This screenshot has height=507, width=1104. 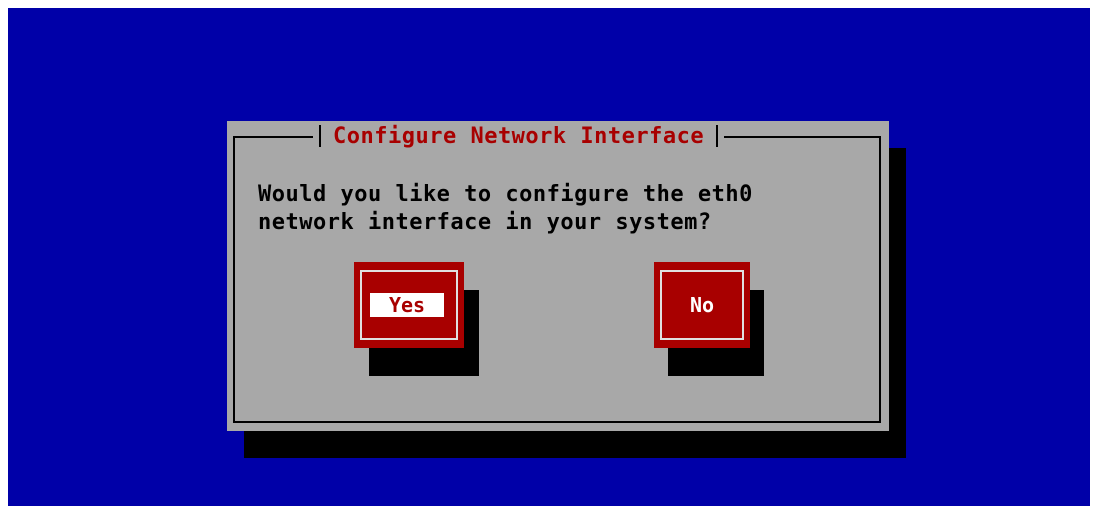 I want to click on message-line-1: Would you like to configure the eth0, so click(x=505, y=194).